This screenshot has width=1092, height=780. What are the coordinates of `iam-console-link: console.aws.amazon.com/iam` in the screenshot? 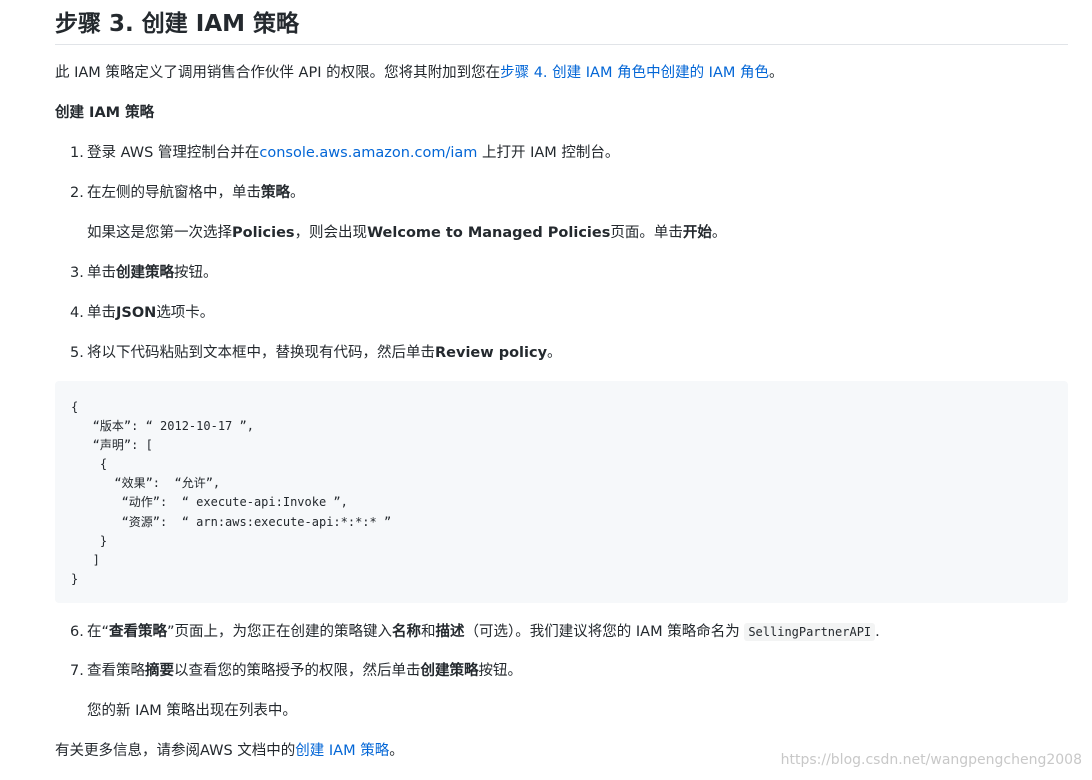 It's located at (368, 153).